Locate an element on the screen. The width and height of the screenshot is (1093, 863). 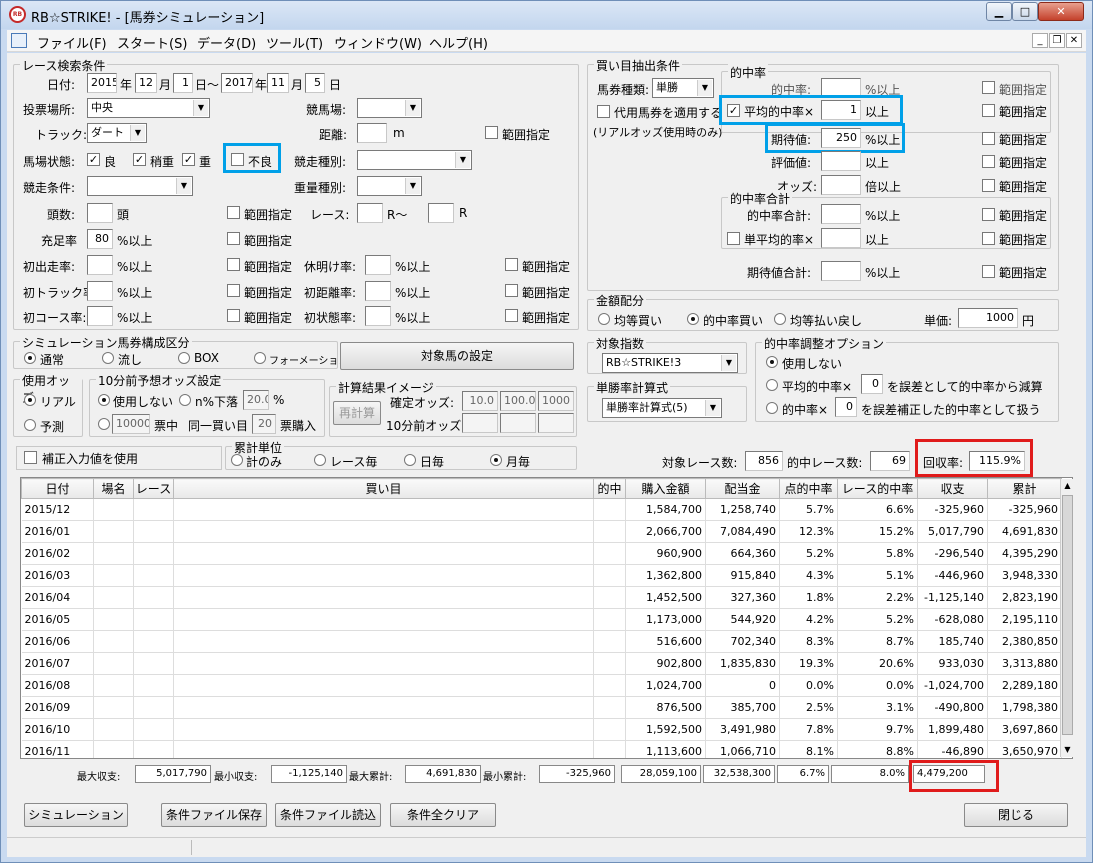
odds-real-radio is located at coordinates (30, 400).